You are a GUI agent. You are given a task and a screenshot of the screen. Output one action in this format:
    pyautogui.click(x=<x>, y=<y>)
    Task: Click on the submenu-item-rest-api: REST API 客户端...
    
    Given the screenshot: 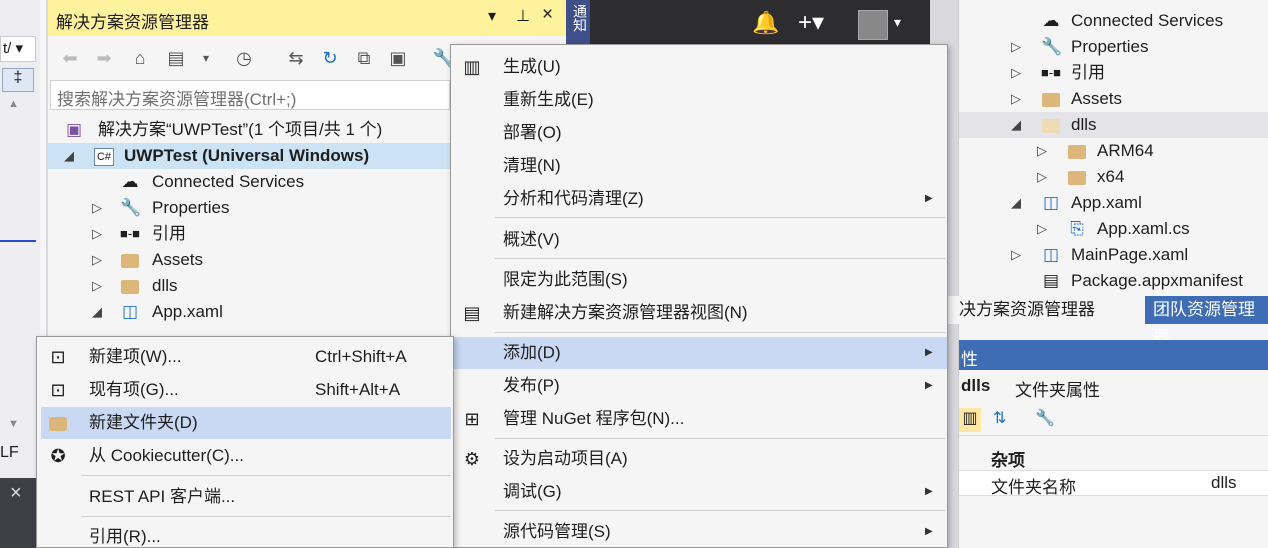 What is the action you would take?
    pyautogui.click(x=245, y=497)
    